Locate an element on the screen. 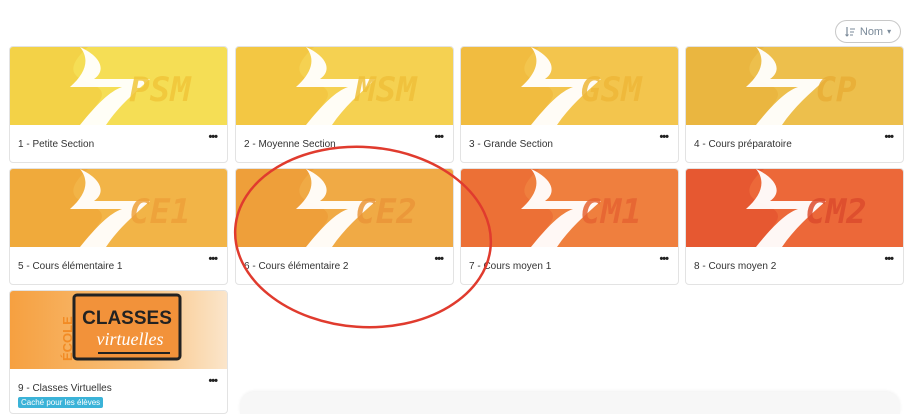 The width and height of the screenshot is (909, 414). sort-icon is located at coordinates (850, 31).